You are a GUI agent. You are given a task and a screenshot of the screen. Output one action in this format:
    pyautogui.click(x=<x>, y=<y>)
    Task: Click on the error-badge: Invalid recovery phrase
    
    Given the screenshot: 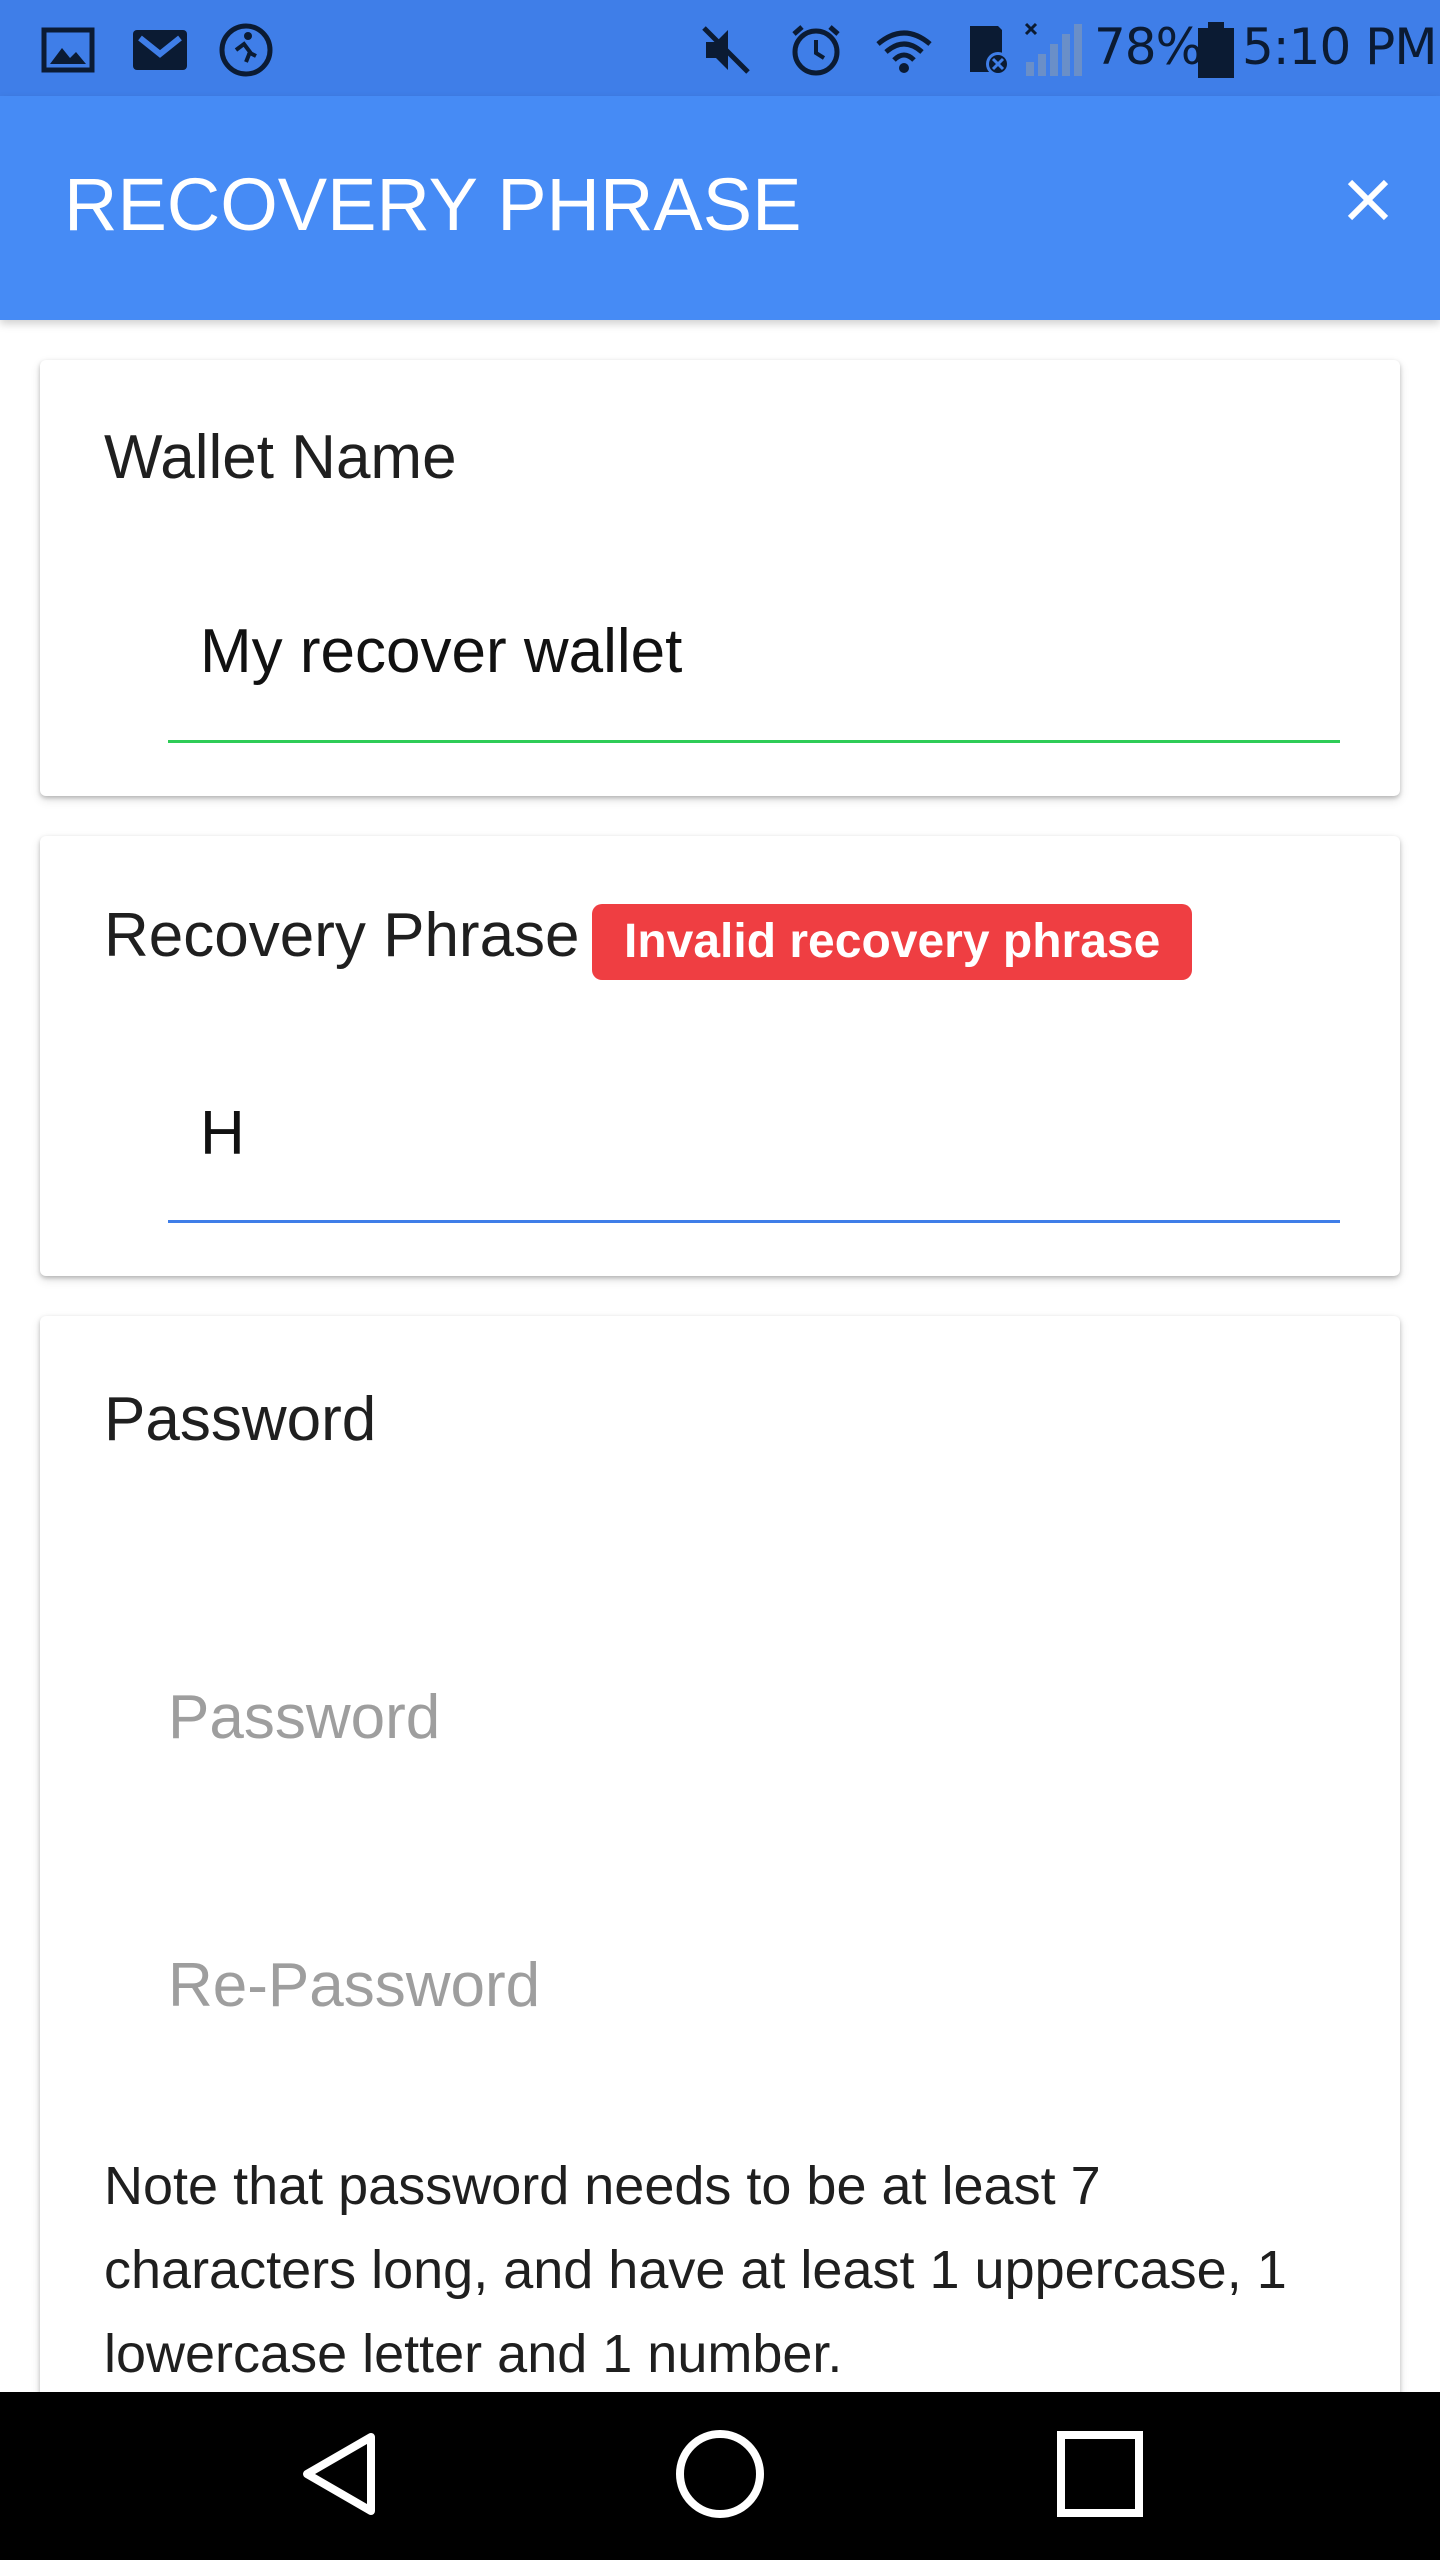 What is the action you would take?
    pyautogui.click(x=892, y=942)
    